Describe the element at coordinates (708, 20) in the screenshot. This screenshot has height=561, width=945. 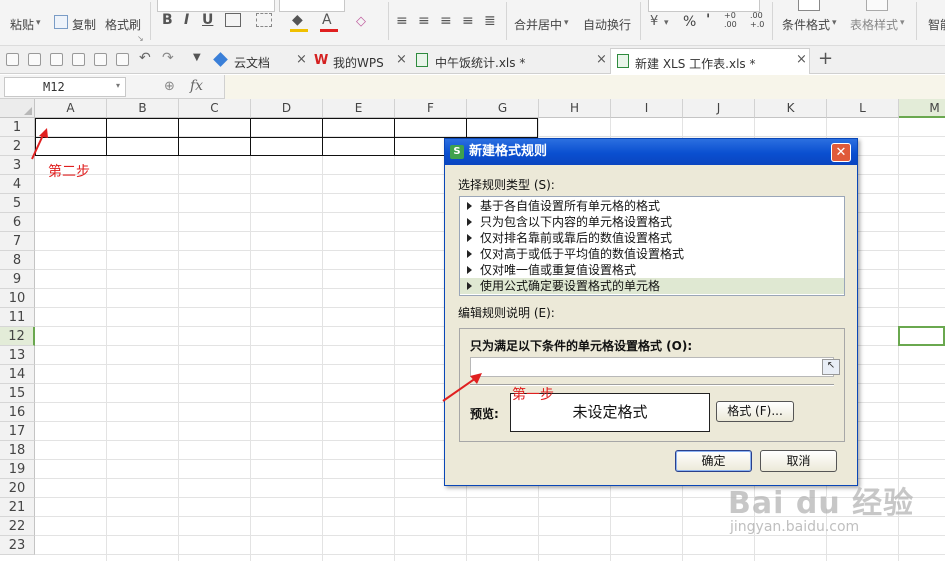
I see `comma-button: '` at that location.